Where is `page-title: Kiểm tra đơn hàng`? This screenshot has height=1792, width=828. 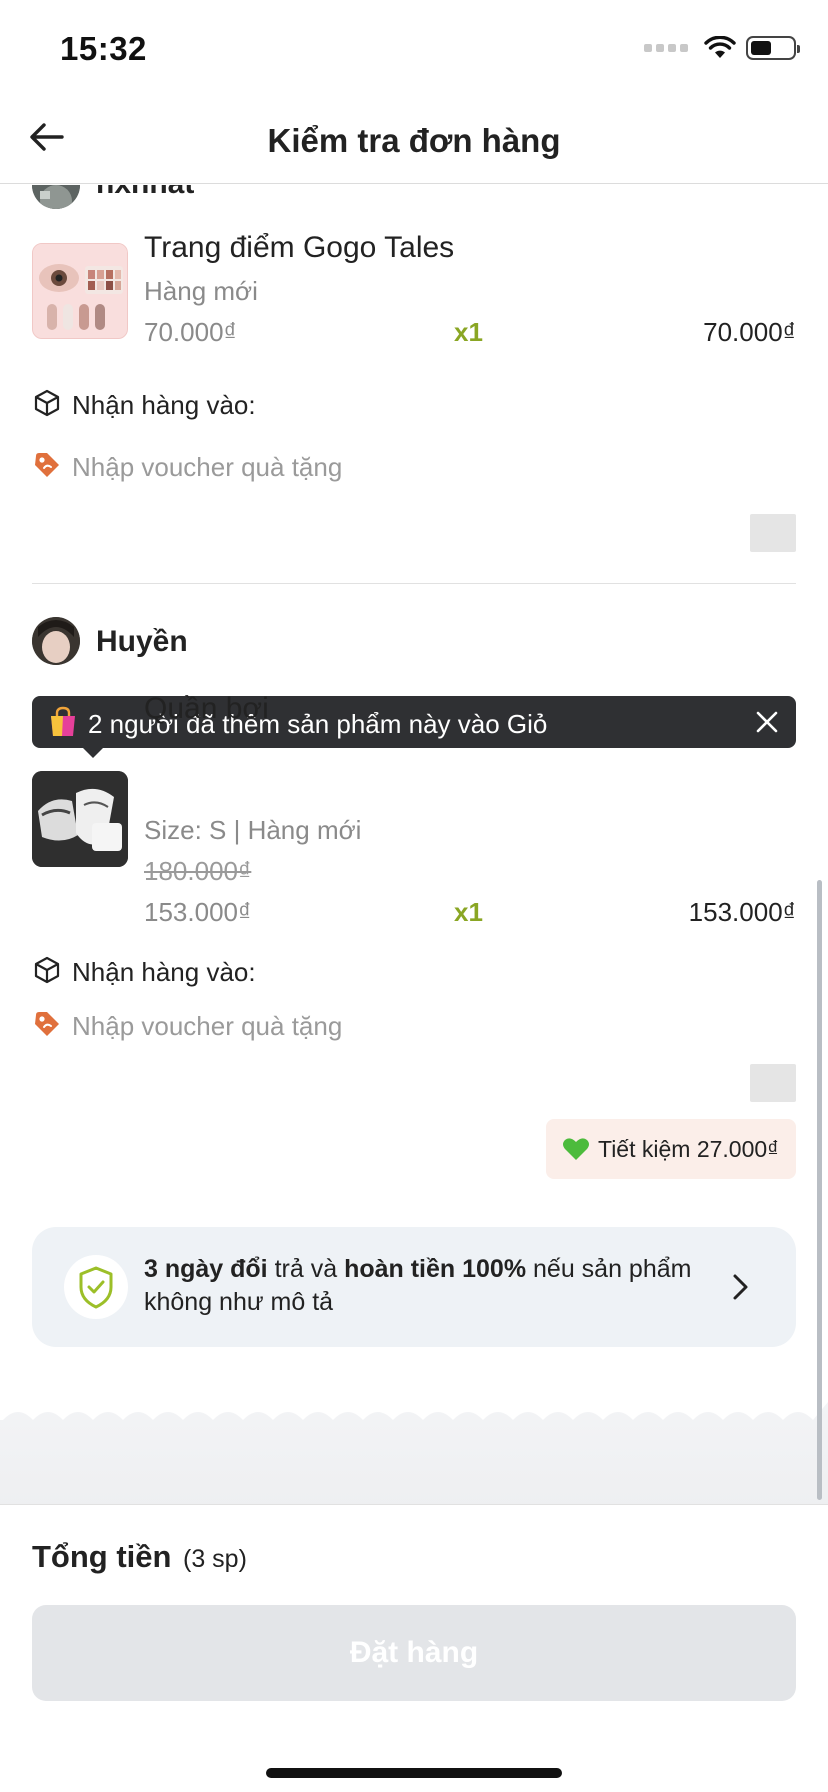 page-title: Kiểm tra đơn hàng is located at coordinates (414, 140).